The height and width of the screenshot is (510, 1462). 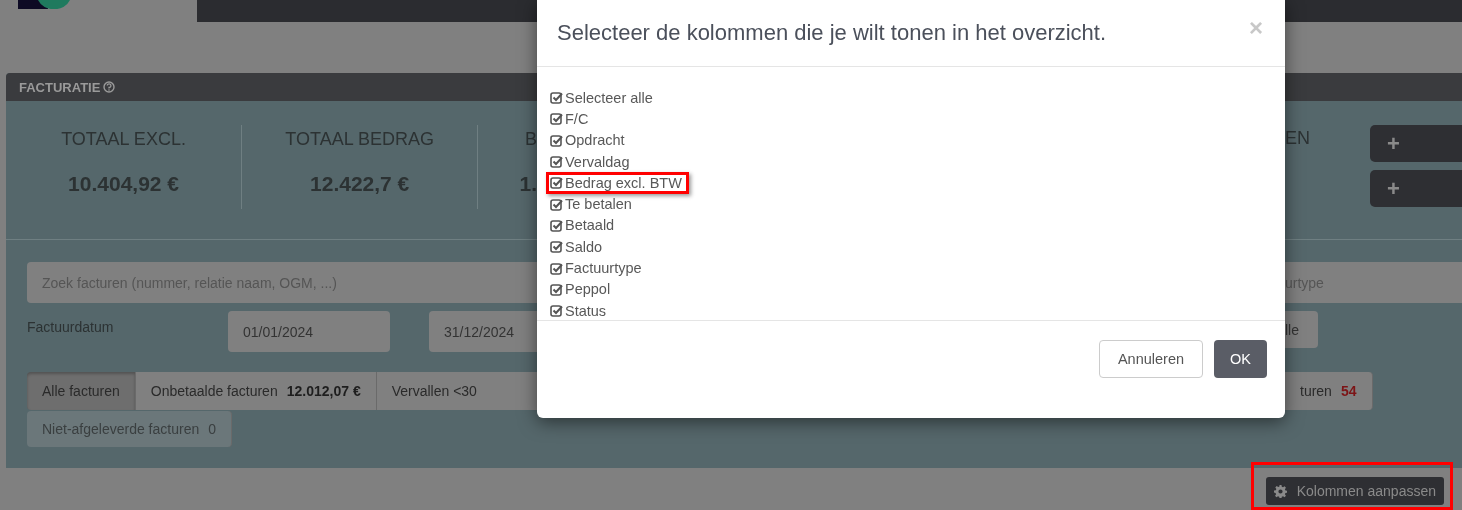 What do you see at coordinates (578, 310) in the screenshot?
I see `column-checkbox: Status` at bounding box center [578, 310].